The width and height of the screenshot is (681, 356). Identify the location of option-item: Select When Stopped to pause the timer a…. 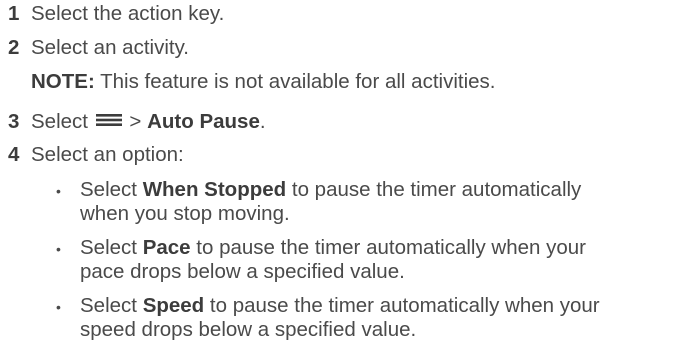
(331, 189).